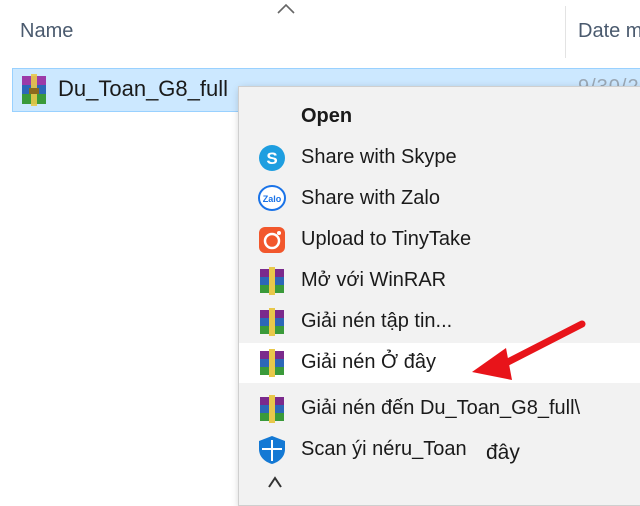 This screenshot has width=640, height=506. I want to click on menu-item-share-skype: S Share with Skype, so click(439, 158).